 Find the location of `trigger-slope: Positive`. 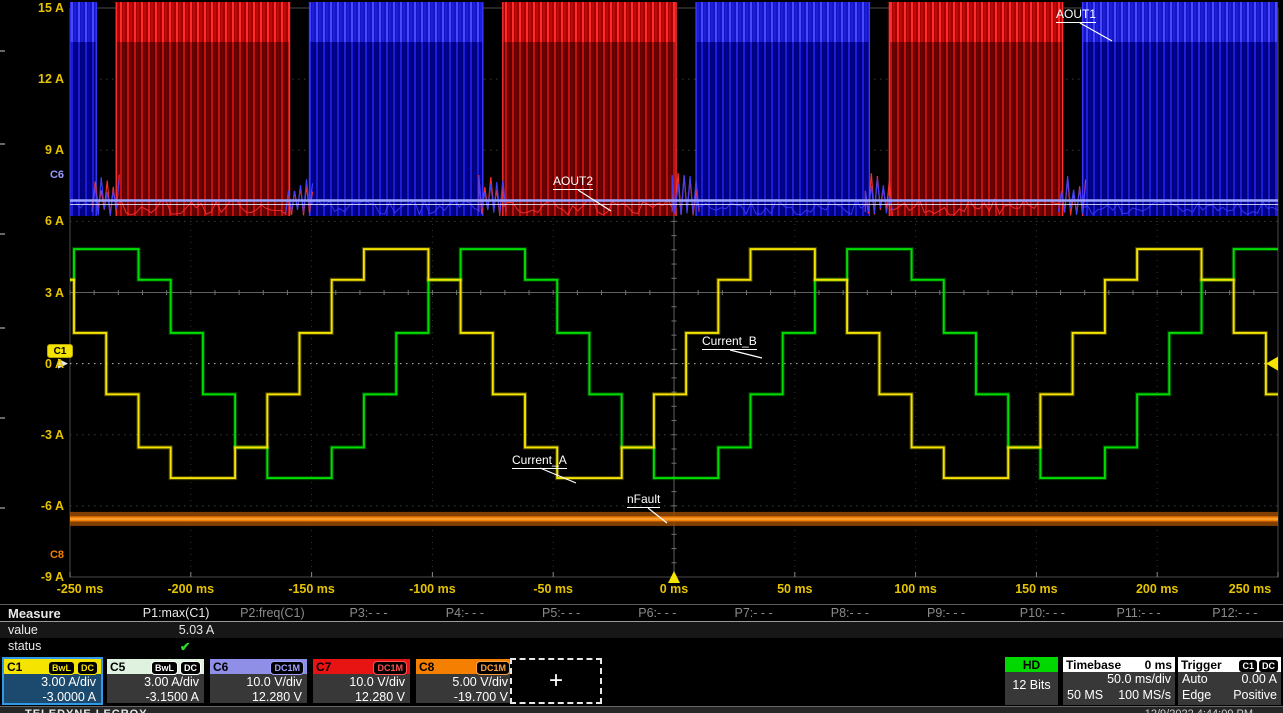

trigger-slope: Positive is located at coordinates (1255, 694).